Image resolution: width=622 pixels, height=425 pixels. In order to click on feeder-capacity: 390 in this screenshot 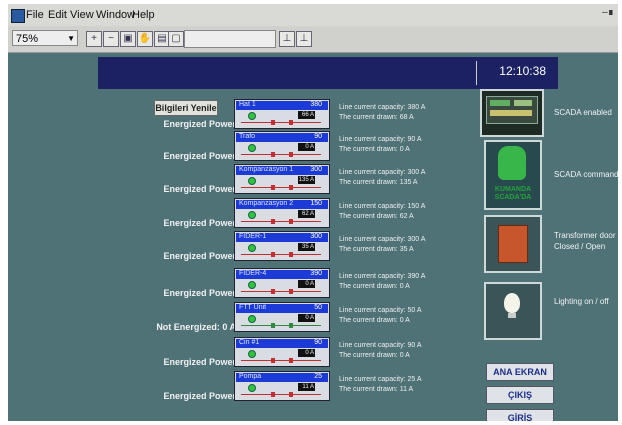, I will do `click(316, 273)`.